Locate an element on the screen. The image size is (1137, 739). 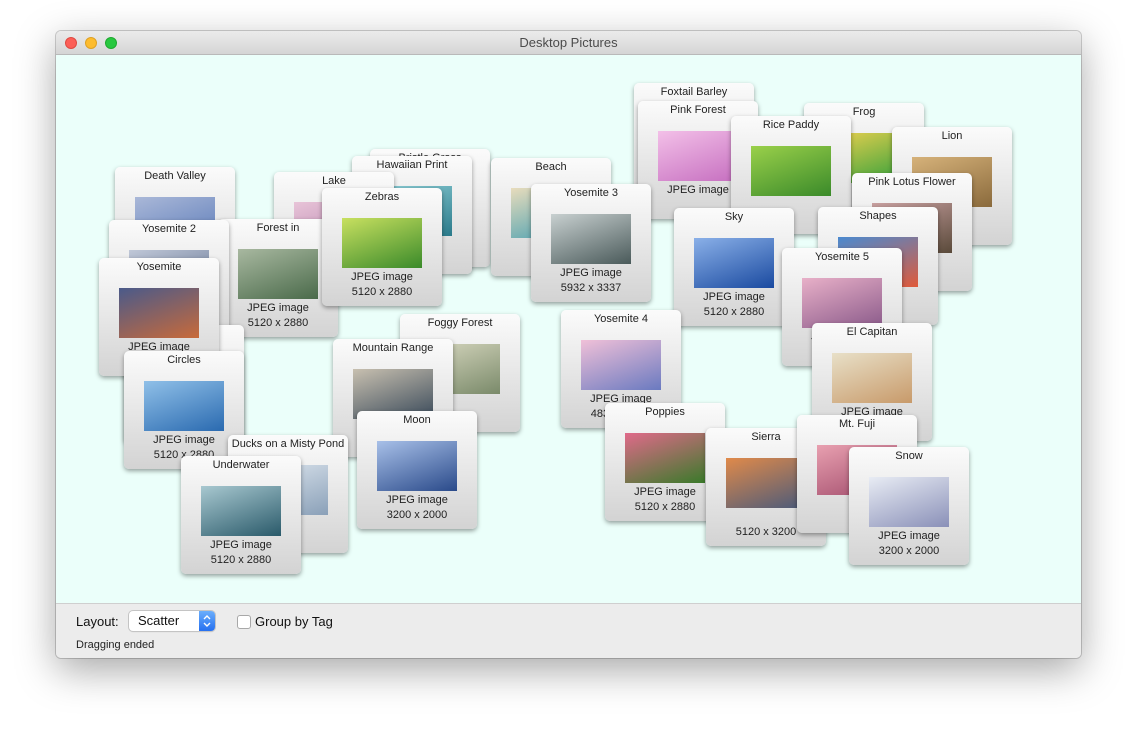
picture-card-snow: Snow JPEG image 3200 x 2000 is located at coordinates (909, 506).